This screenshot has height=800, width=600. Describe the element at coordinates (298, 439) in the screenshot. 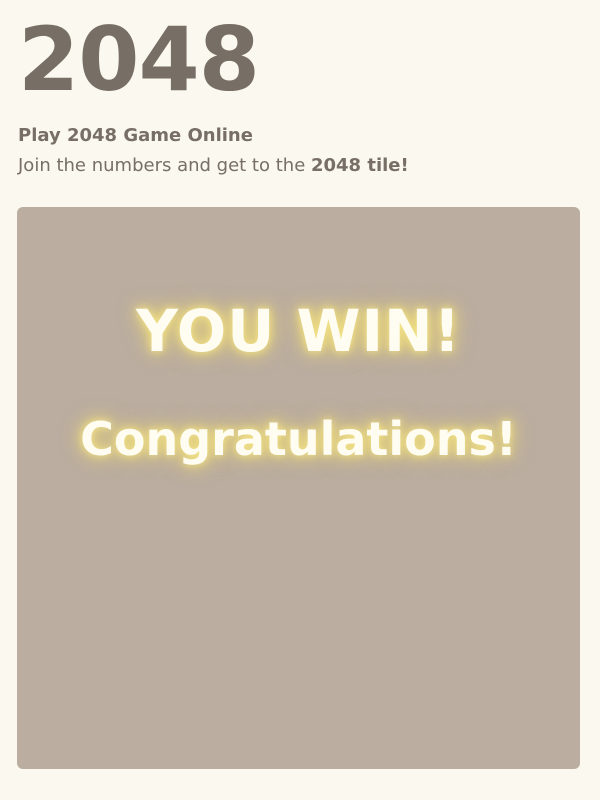

I see `win-congratulations: Congratulations!` at that location.